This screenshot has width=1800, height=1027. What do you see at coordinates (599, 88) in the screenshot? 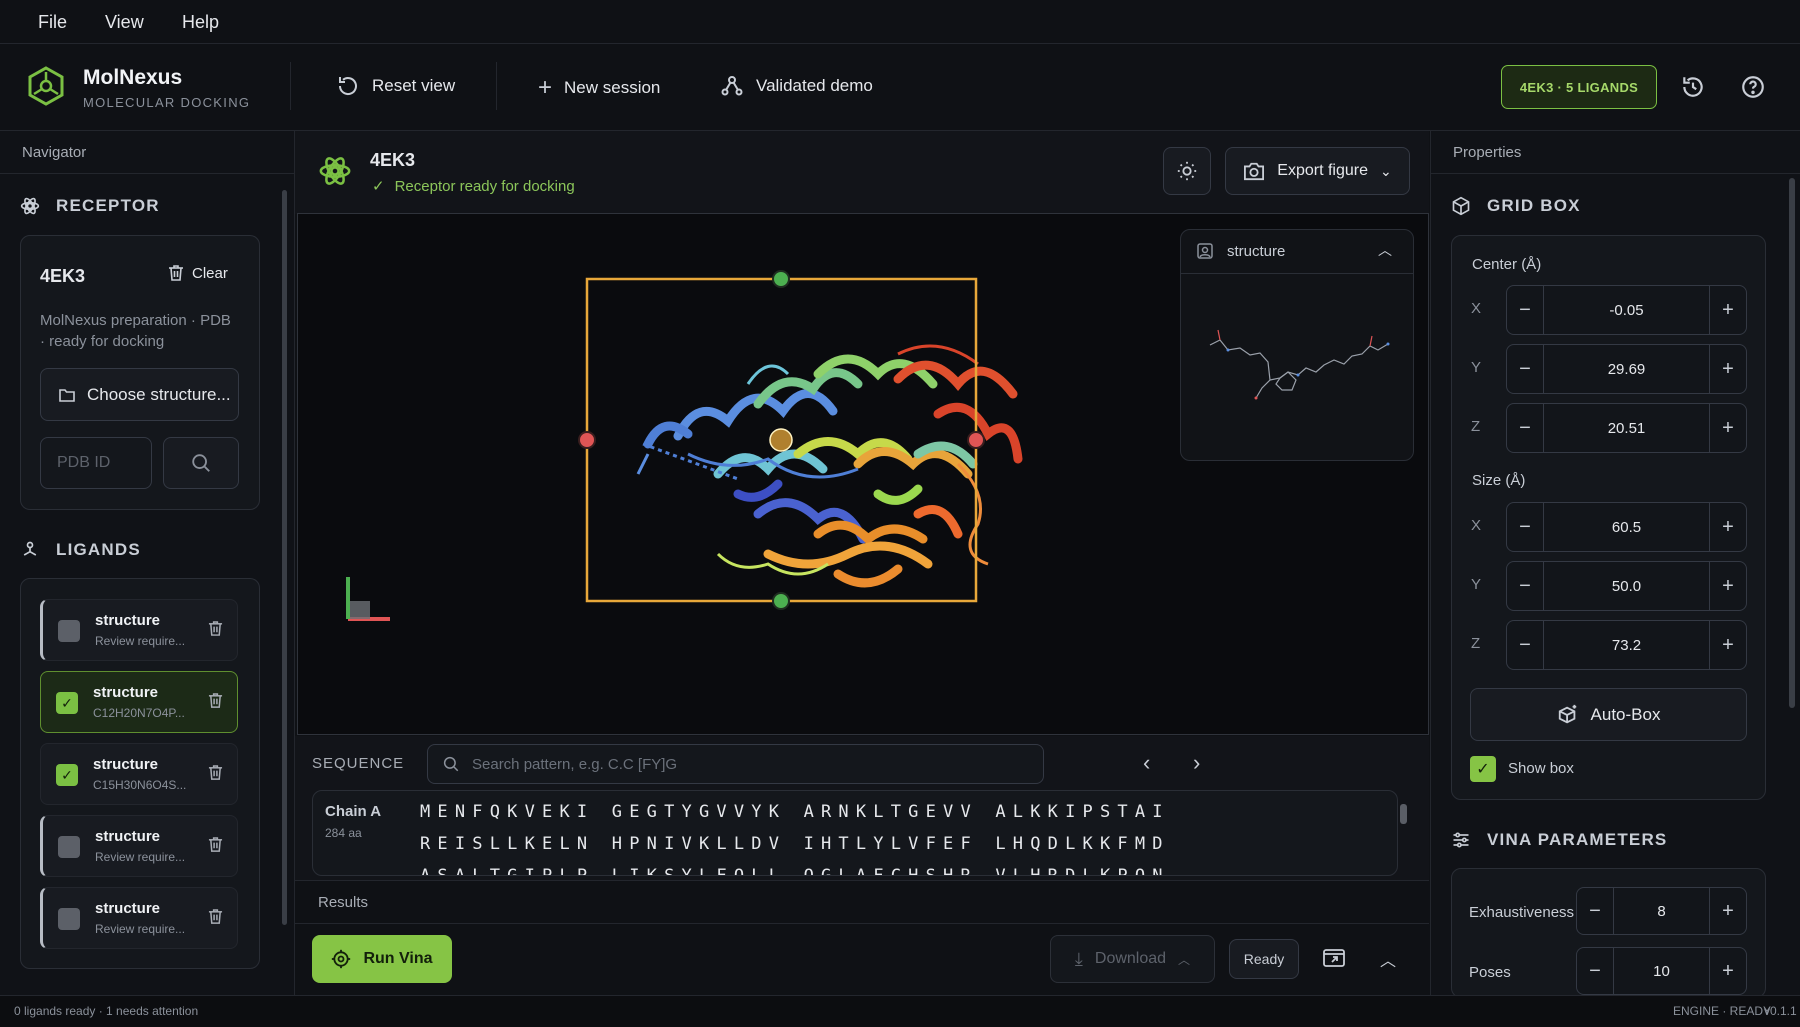
I see `new-session-button: + New session` at bounding box center [599, 88].